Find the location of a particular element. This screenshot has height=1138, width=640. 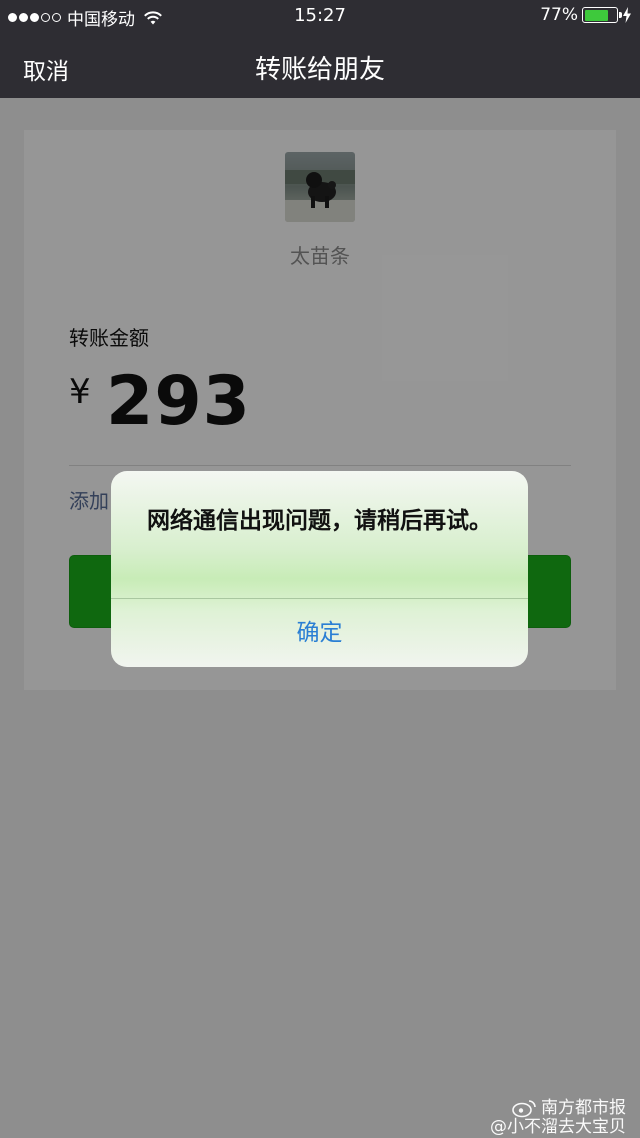

error-alert-dialog: 网络通信出现问题，请稍后再试。 确定 is located at coordinates (319, 569).